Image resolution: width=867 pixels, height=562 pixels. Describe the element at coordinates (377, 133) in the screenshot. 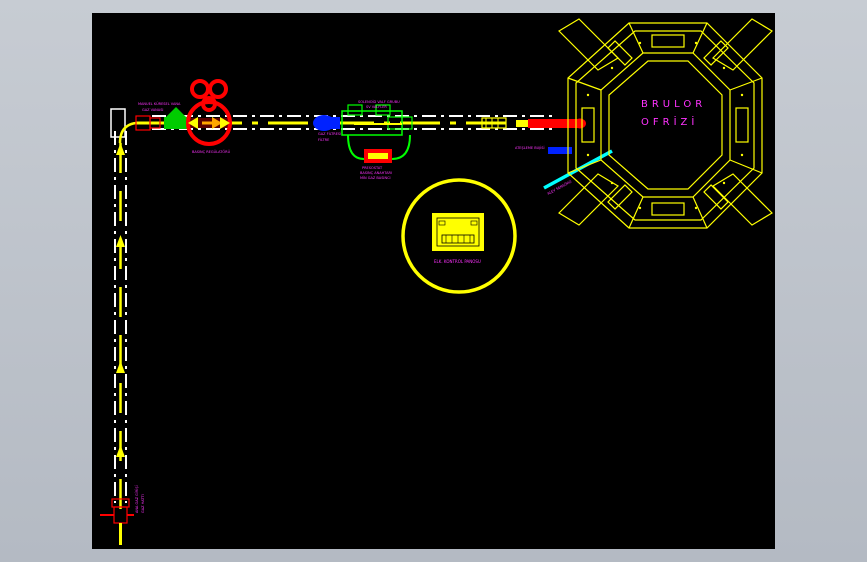

I see `solenoid-valve-group` at that location.